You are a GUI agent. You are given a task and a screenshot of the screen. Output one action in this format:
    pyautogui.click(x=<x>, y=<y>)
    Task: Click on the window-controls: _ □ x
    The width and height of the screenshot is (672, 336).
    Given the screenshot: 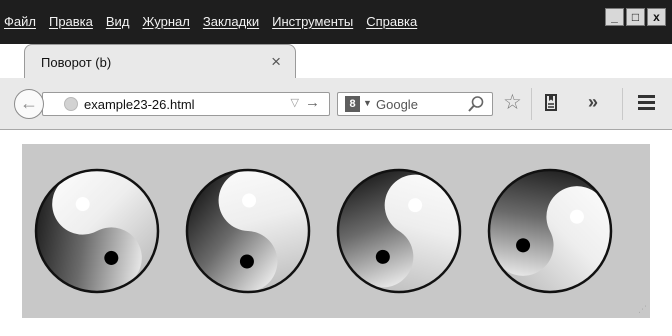 What is the action you would take?
    pyautogui.click(x=635, y=17)
    